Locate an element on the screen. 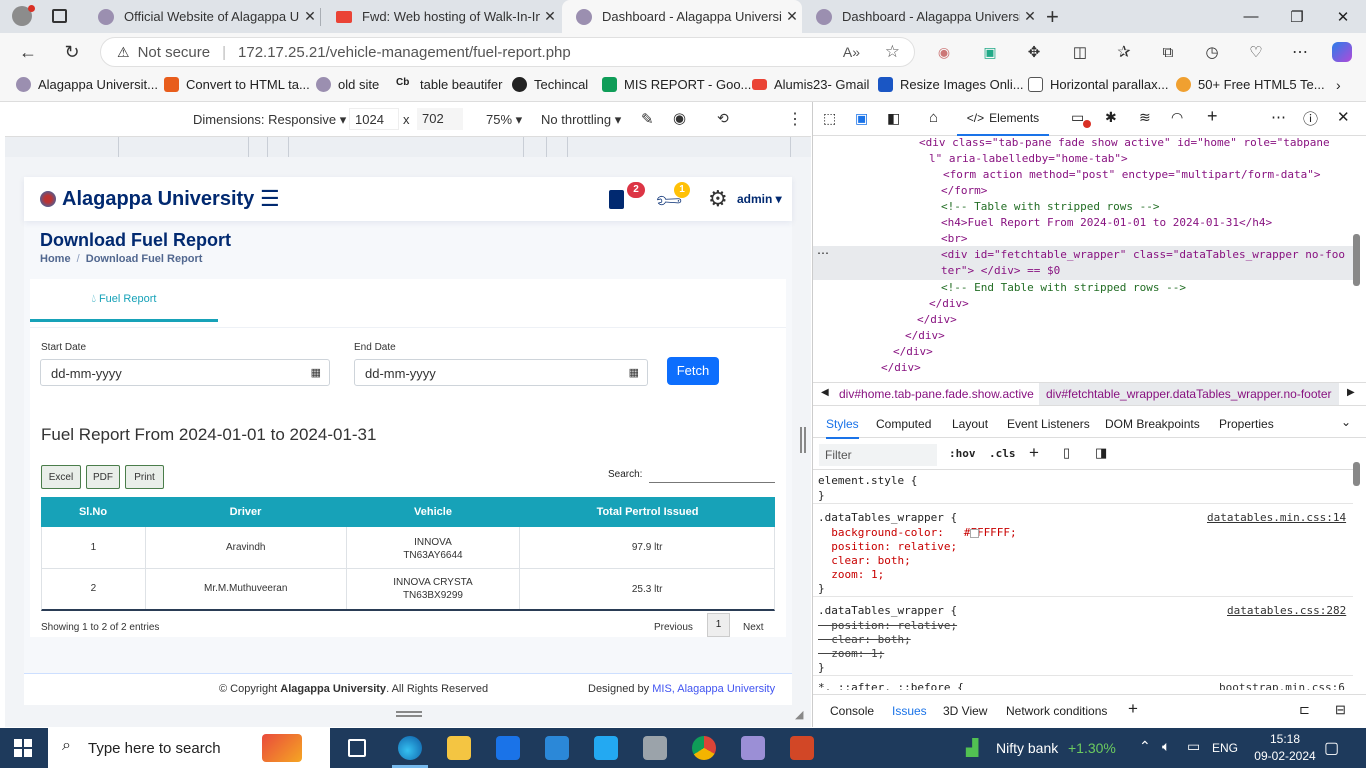 The width and height of the screenshot is (1366, 768). extension-icon: ▣ is located at coordinates (990, 52).